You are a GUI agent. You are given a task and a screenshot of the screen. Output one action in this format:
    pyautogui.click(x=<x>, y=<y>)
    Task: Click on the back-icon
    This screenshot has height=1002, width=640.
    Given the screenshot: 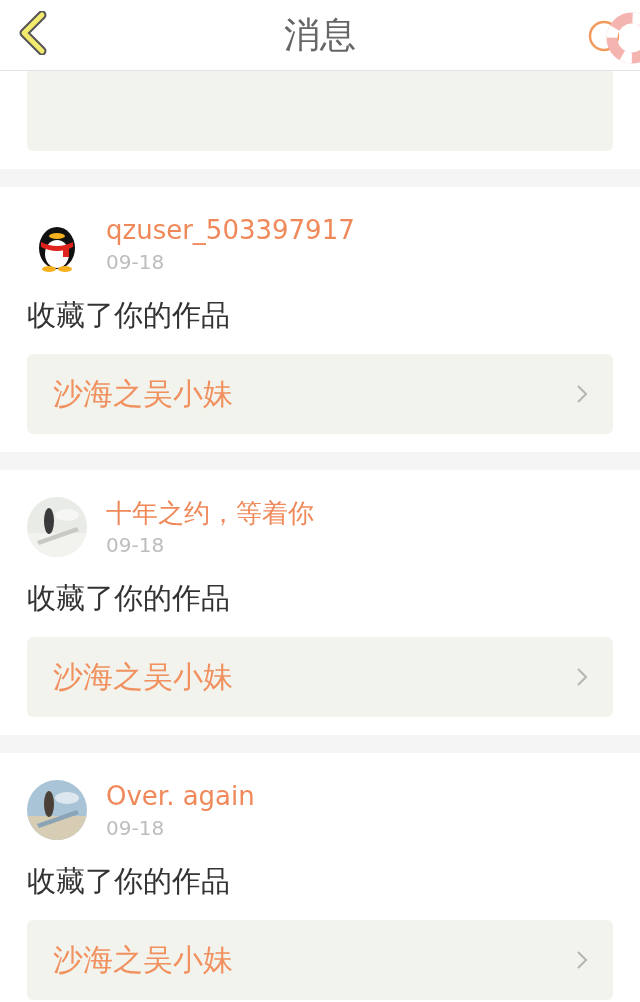 What is the action you would take?
    pyautogui.click(x=33, y=33)
    